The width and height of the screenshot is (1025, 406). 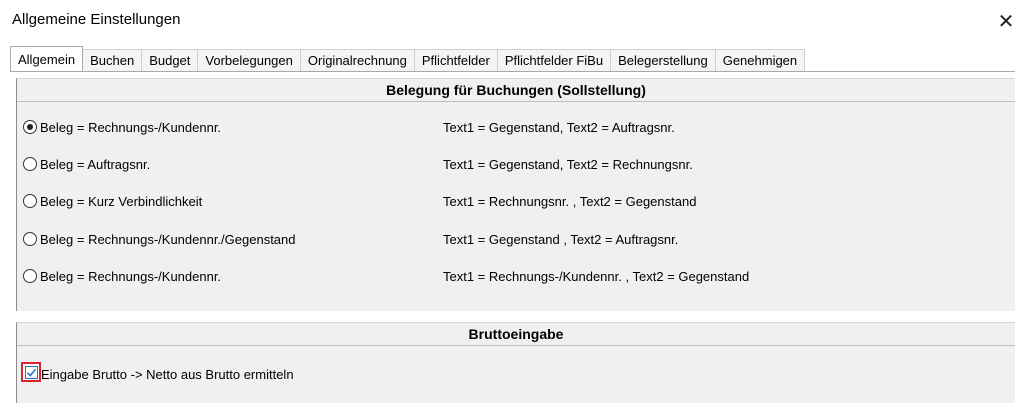 What do you see at coordinates (512, 21) in the screenshot?
I see `title-bar: Allgemeine Einstellungen ✕` at bounding box center [512, 21].